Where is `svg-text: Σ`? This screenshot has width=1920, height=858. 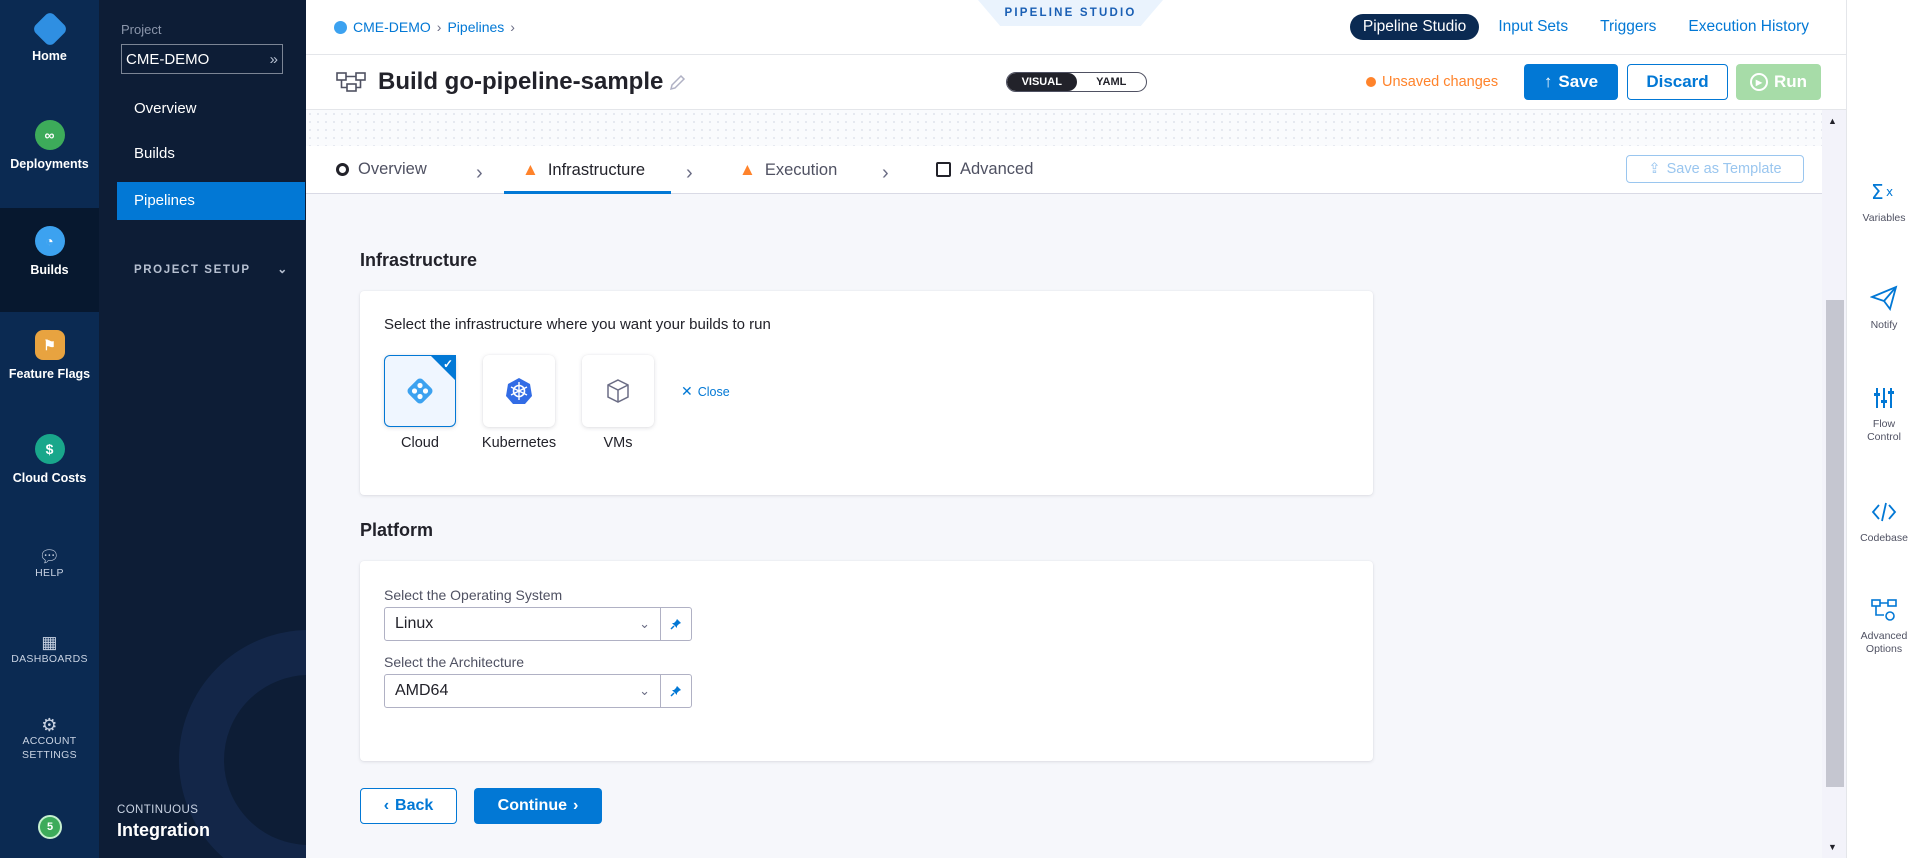 svg-text: Σ is located at coordinates (1877, 192).